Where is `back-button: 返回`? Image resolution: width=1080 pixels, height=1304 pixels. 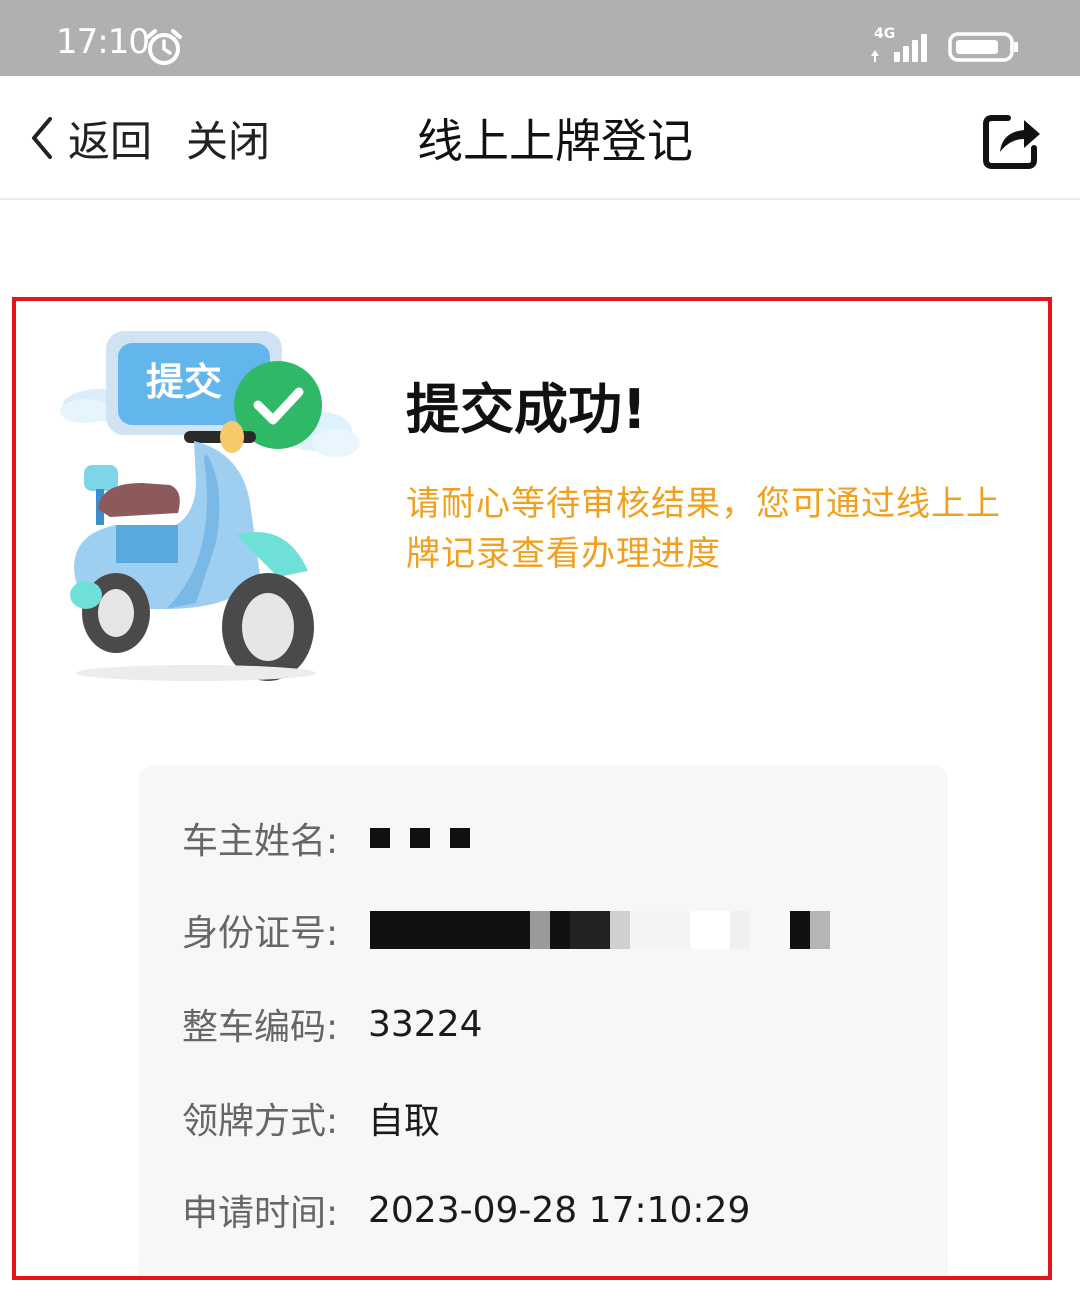 back-button: 返回 is located at coordinates (89, 138).